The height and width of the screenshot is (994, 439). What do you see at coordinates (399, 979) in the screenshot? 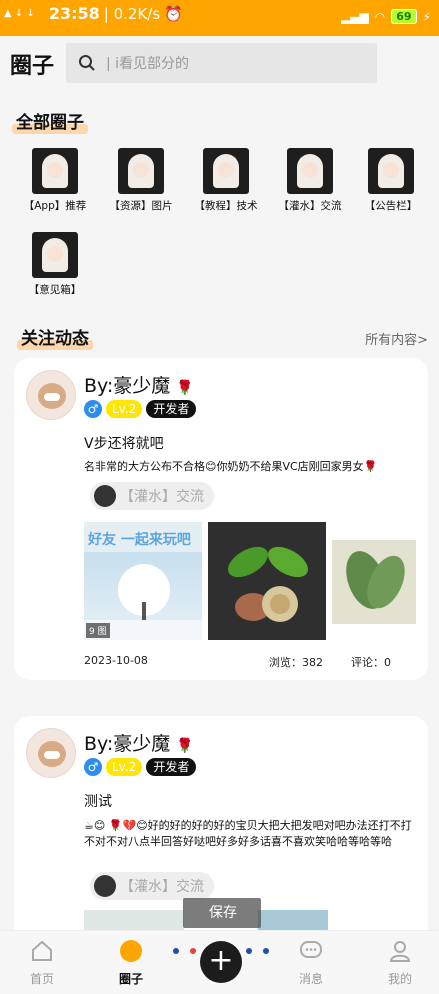
I see `tab-label: 我的` at bounding box center [399, 979].